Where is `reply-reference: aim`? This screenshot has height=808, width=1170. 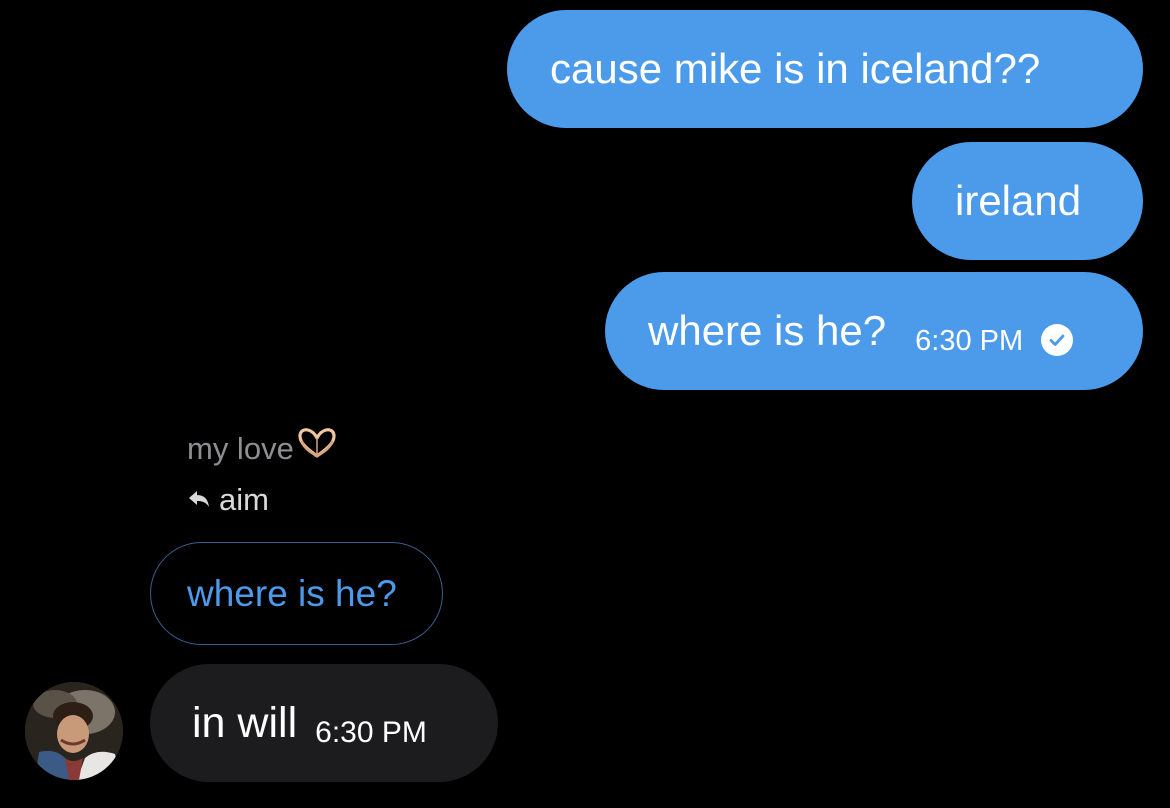
reply-reference: aim is located at coordinates (228, 500).